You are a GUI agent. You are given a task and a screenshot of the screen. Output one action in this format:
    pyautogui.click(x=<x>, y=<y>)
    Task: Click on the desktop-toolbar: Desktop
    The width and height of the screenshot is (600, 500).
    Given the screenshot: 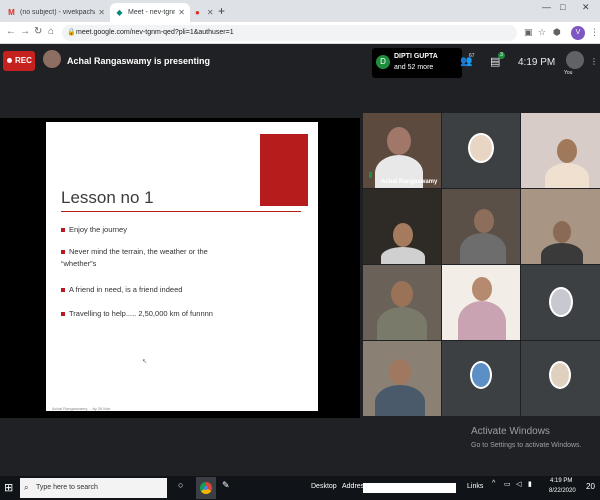 What is the action you would take?
    pyautogui.click(x=324, y=486)
    